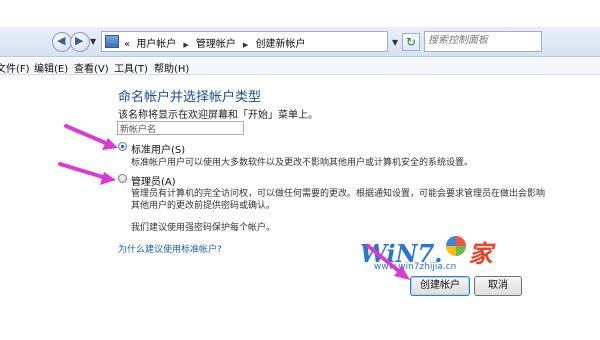 This screenshot has height=340, width=600. What do you see at coordinates (15, 67) in the screenshot?
I see `menu-file: 文件(F)` at bounding box center [15, 67].